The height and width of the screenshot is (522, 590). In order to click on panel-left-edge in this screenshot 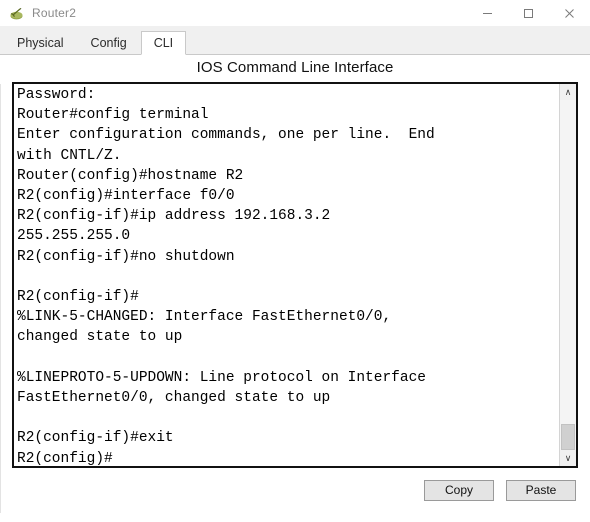, I will do `click(0, 303)`.